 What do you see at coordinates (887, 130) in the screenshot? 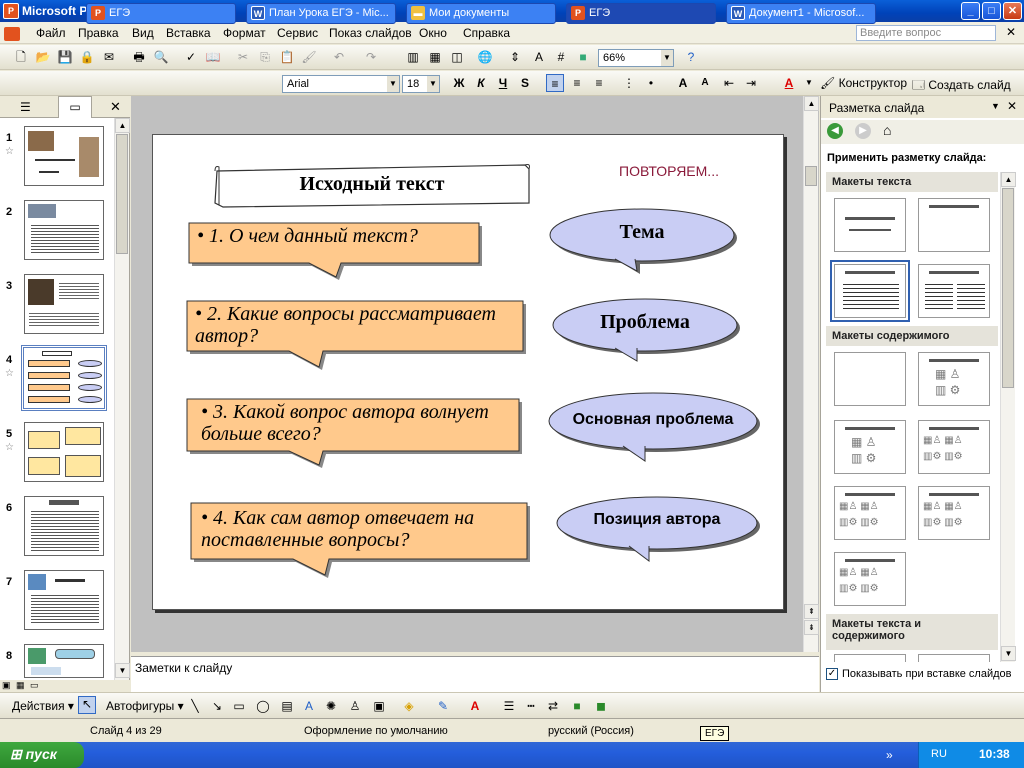
I see `home-icon: ⌂` at bounding box center [887, 130].